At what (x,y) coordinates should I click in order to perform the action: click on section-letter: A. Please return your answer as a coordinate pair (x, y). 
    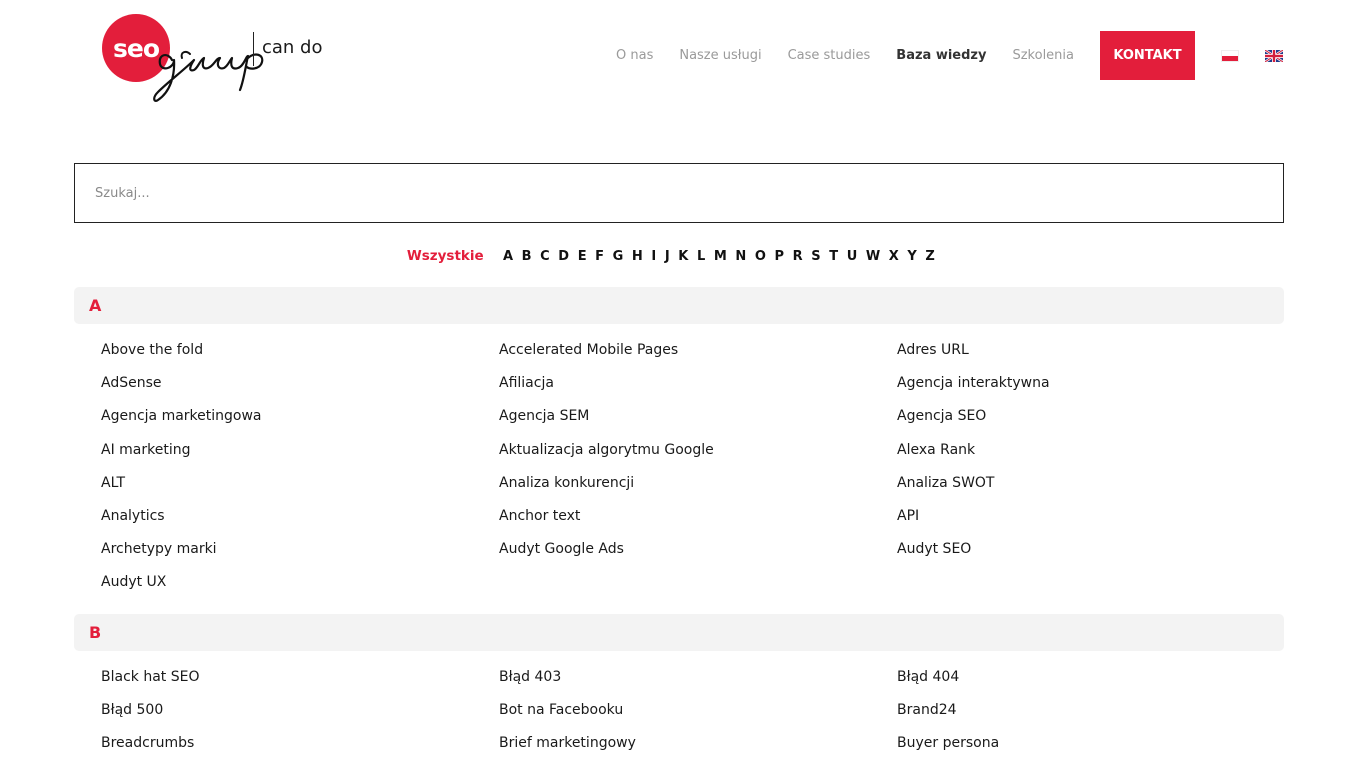
    Looking at the image, I should click on (95, 305).